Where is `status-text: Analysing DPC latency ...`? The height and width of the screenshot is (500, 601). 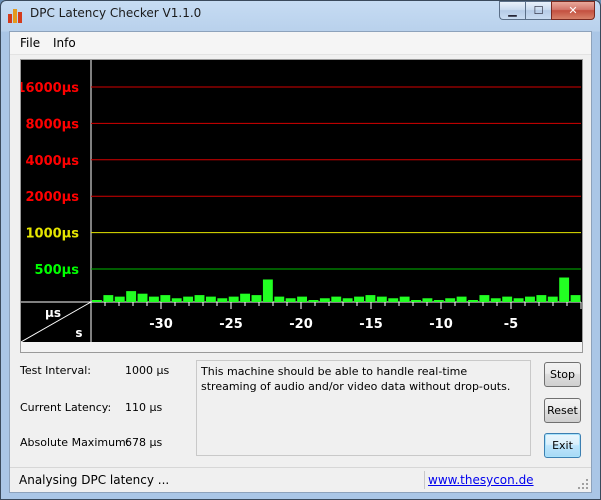 status-text: Analysing DPC latency ... is located at coordinates (94, 480).